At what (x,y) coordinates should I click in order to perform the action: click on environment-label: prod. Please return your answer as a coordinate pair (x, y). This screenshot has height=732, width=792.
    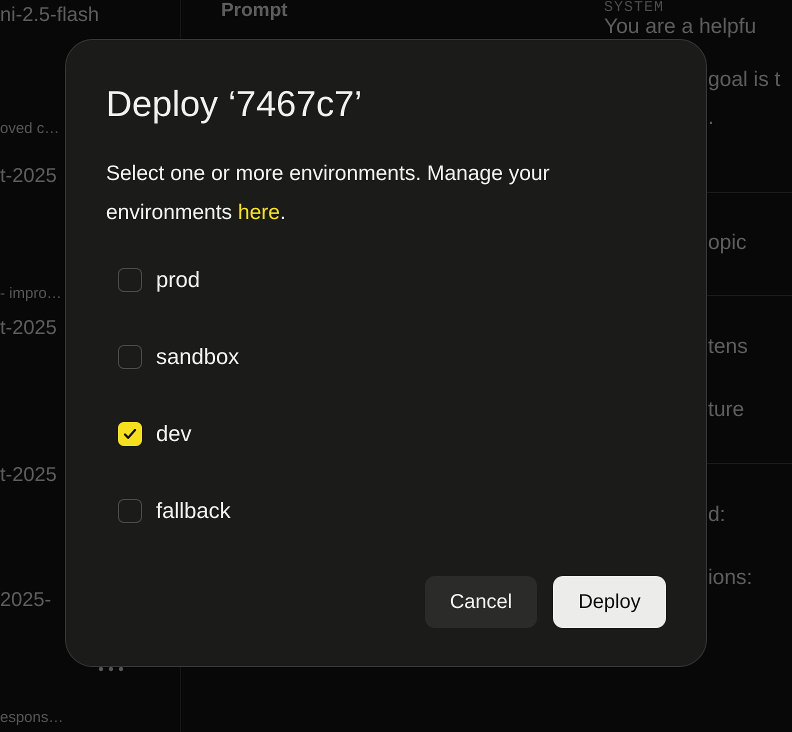
    Looking at the image, I should click on (178, 280).